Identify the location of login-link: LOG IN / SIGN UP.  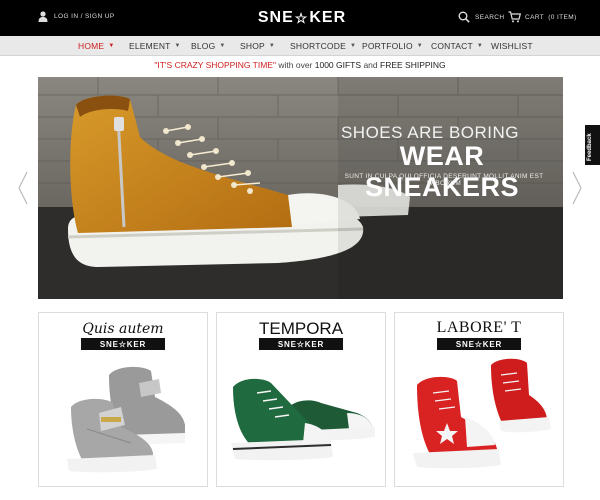
(76, 16).